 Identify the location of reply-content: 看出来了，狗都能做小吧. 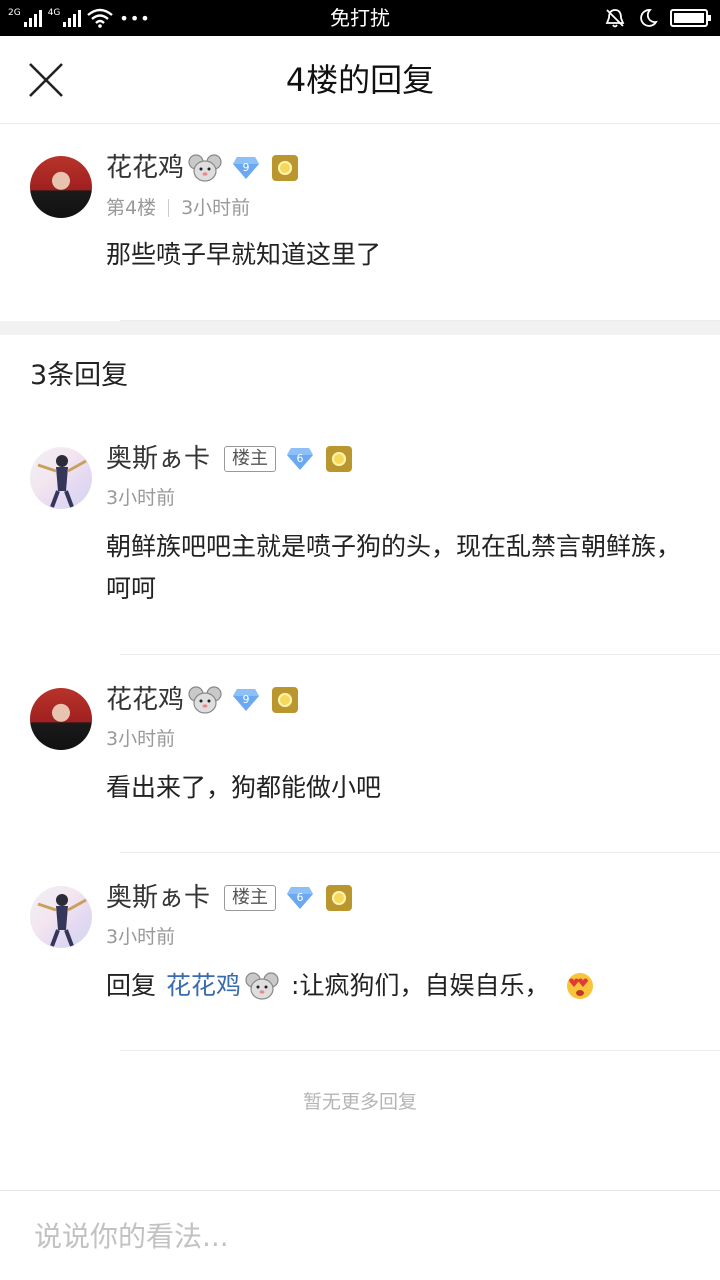
(244, 787).